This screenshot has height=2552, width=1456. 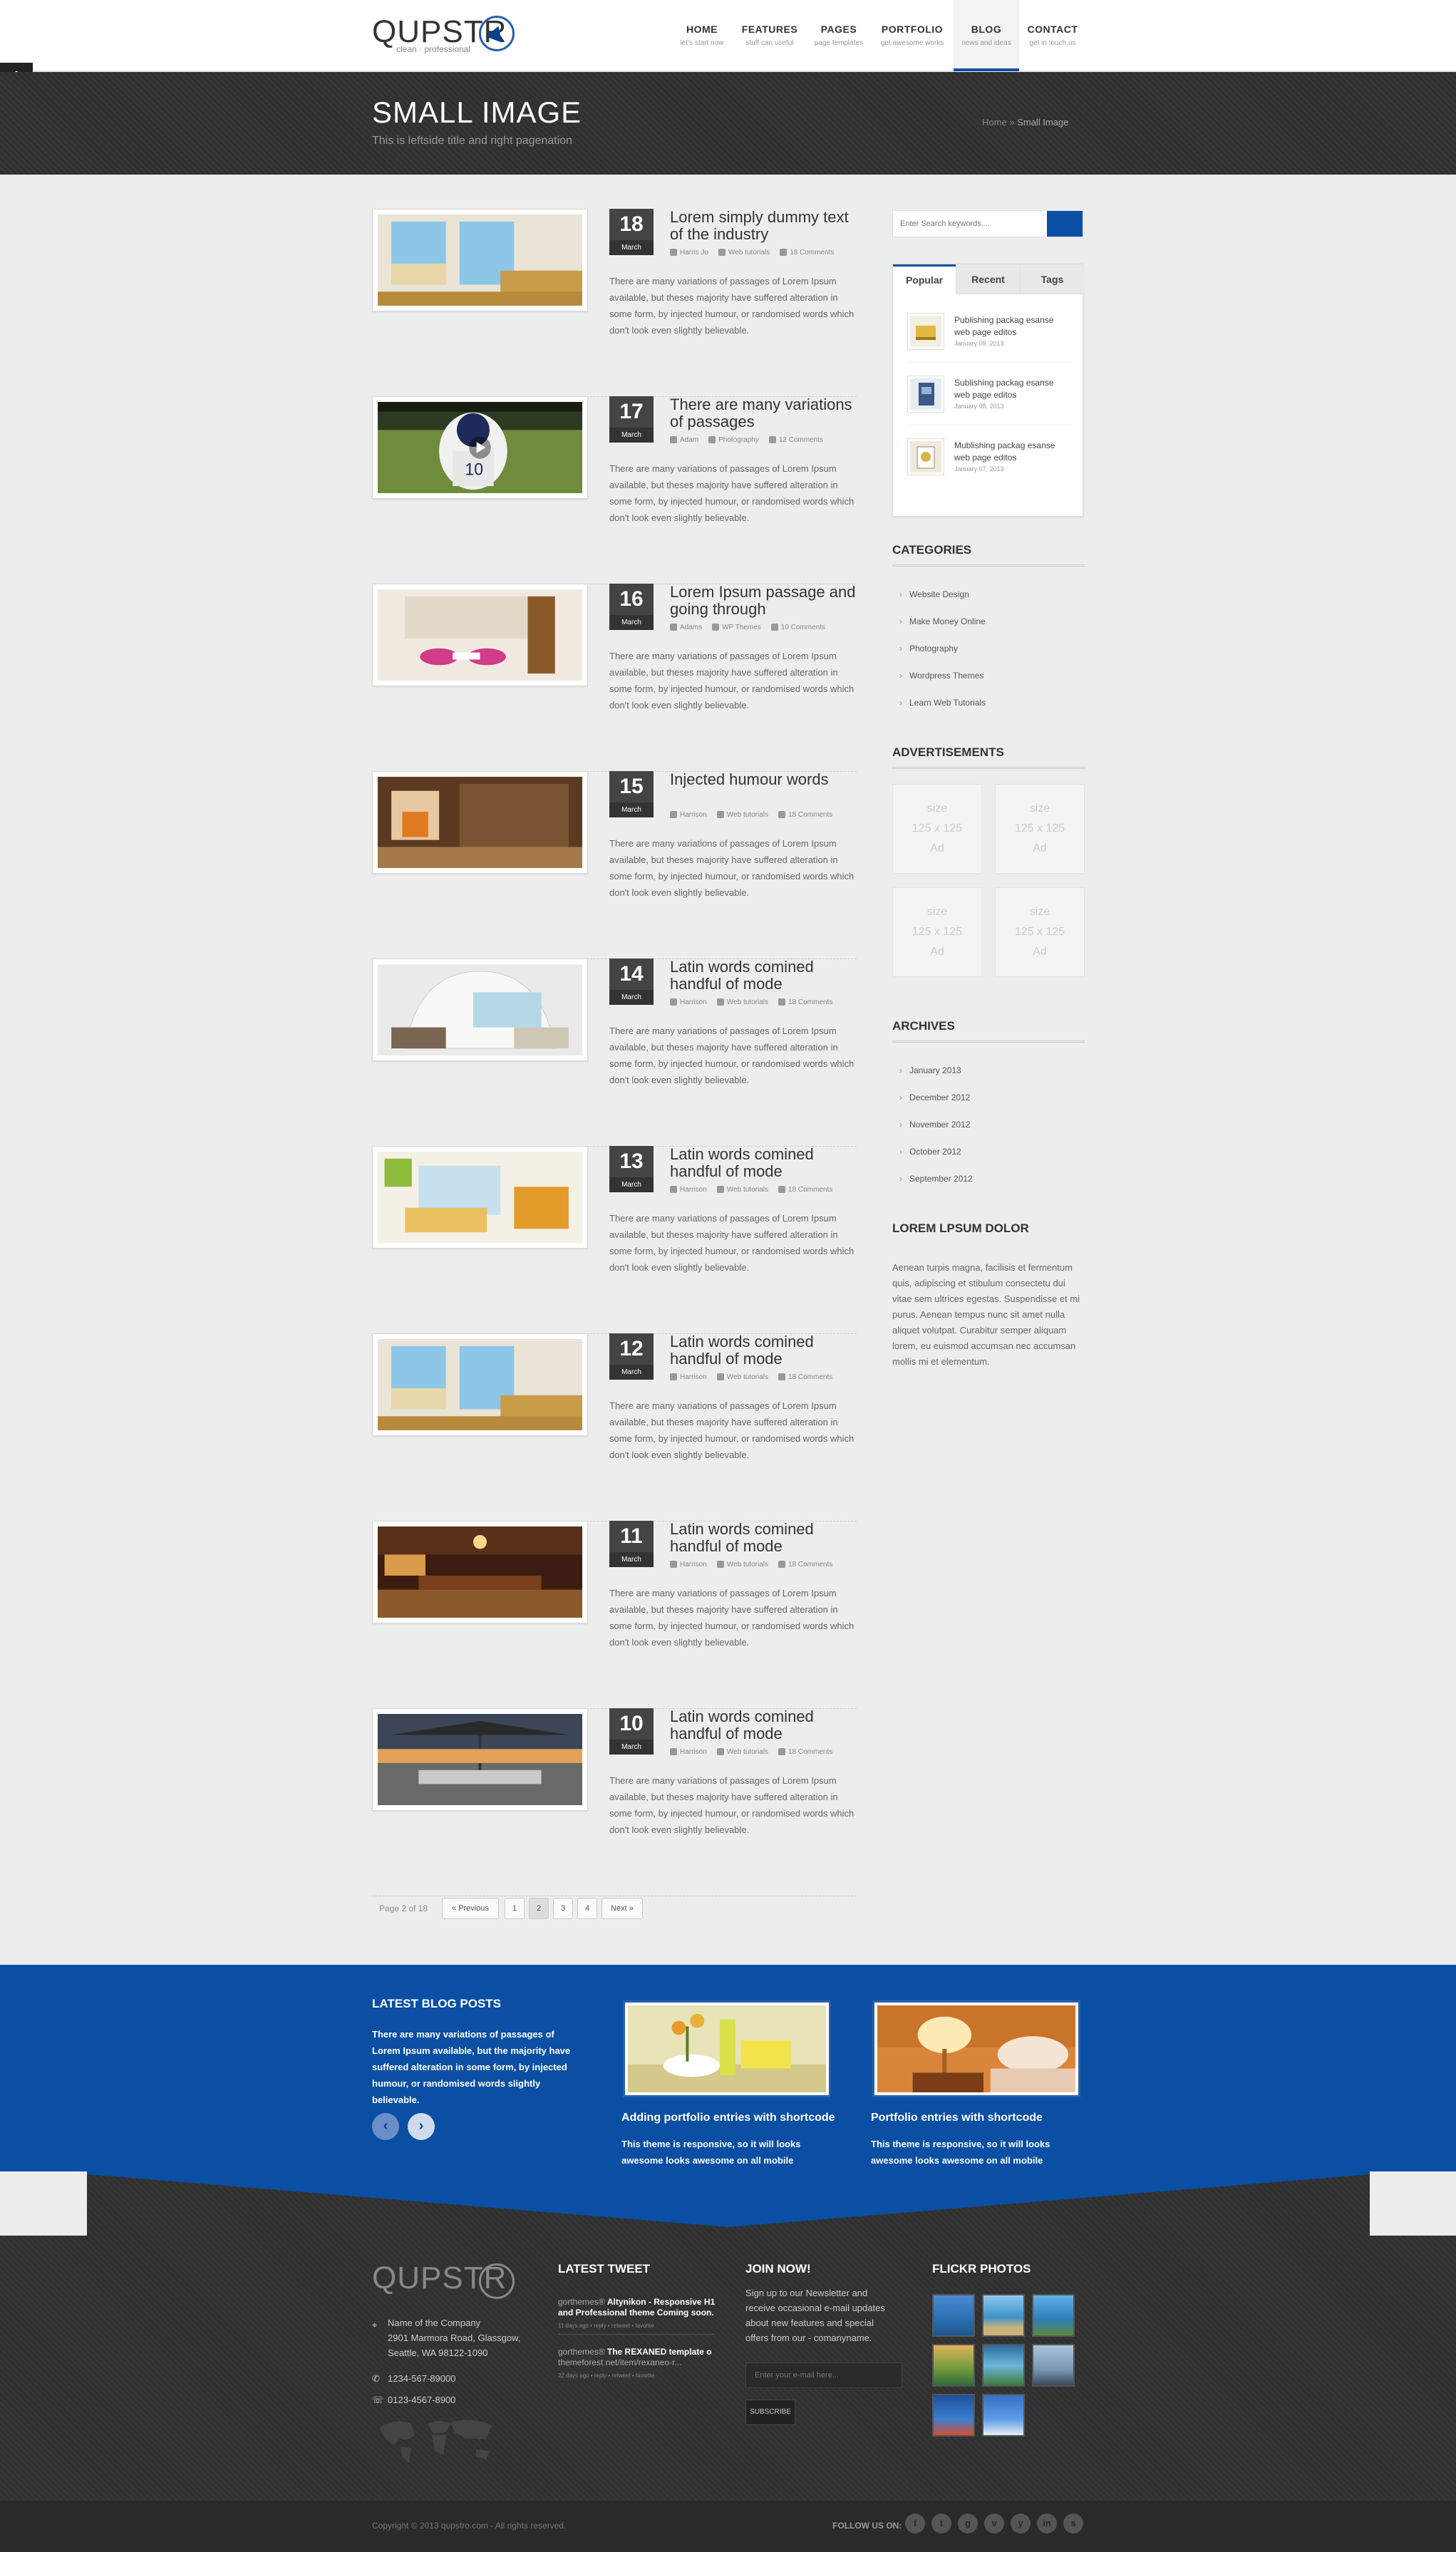 I want to click on archive-link: January 2013, so click(x=930, y=1070).